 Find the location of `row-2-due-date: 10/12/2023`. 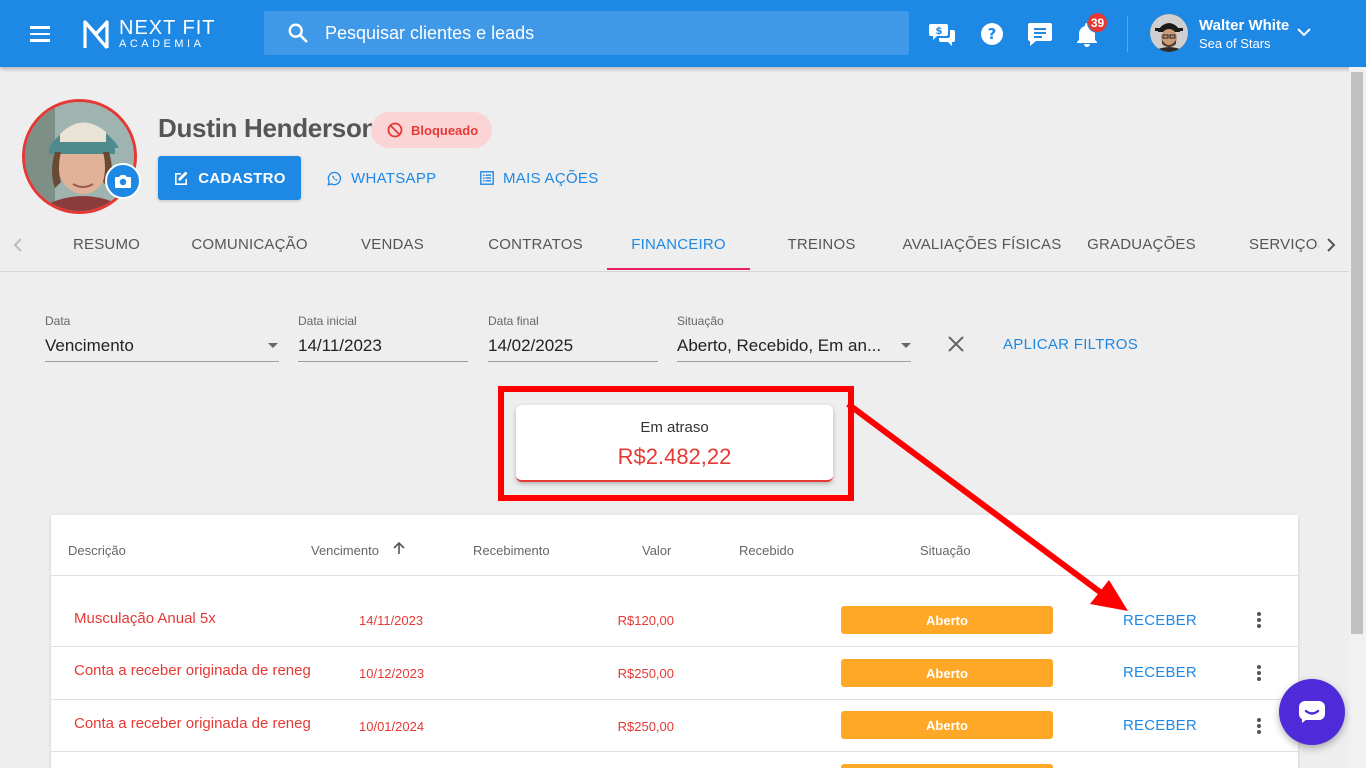

row-2-due-date: 10/12/2023 is located at coordinates (392, 673).